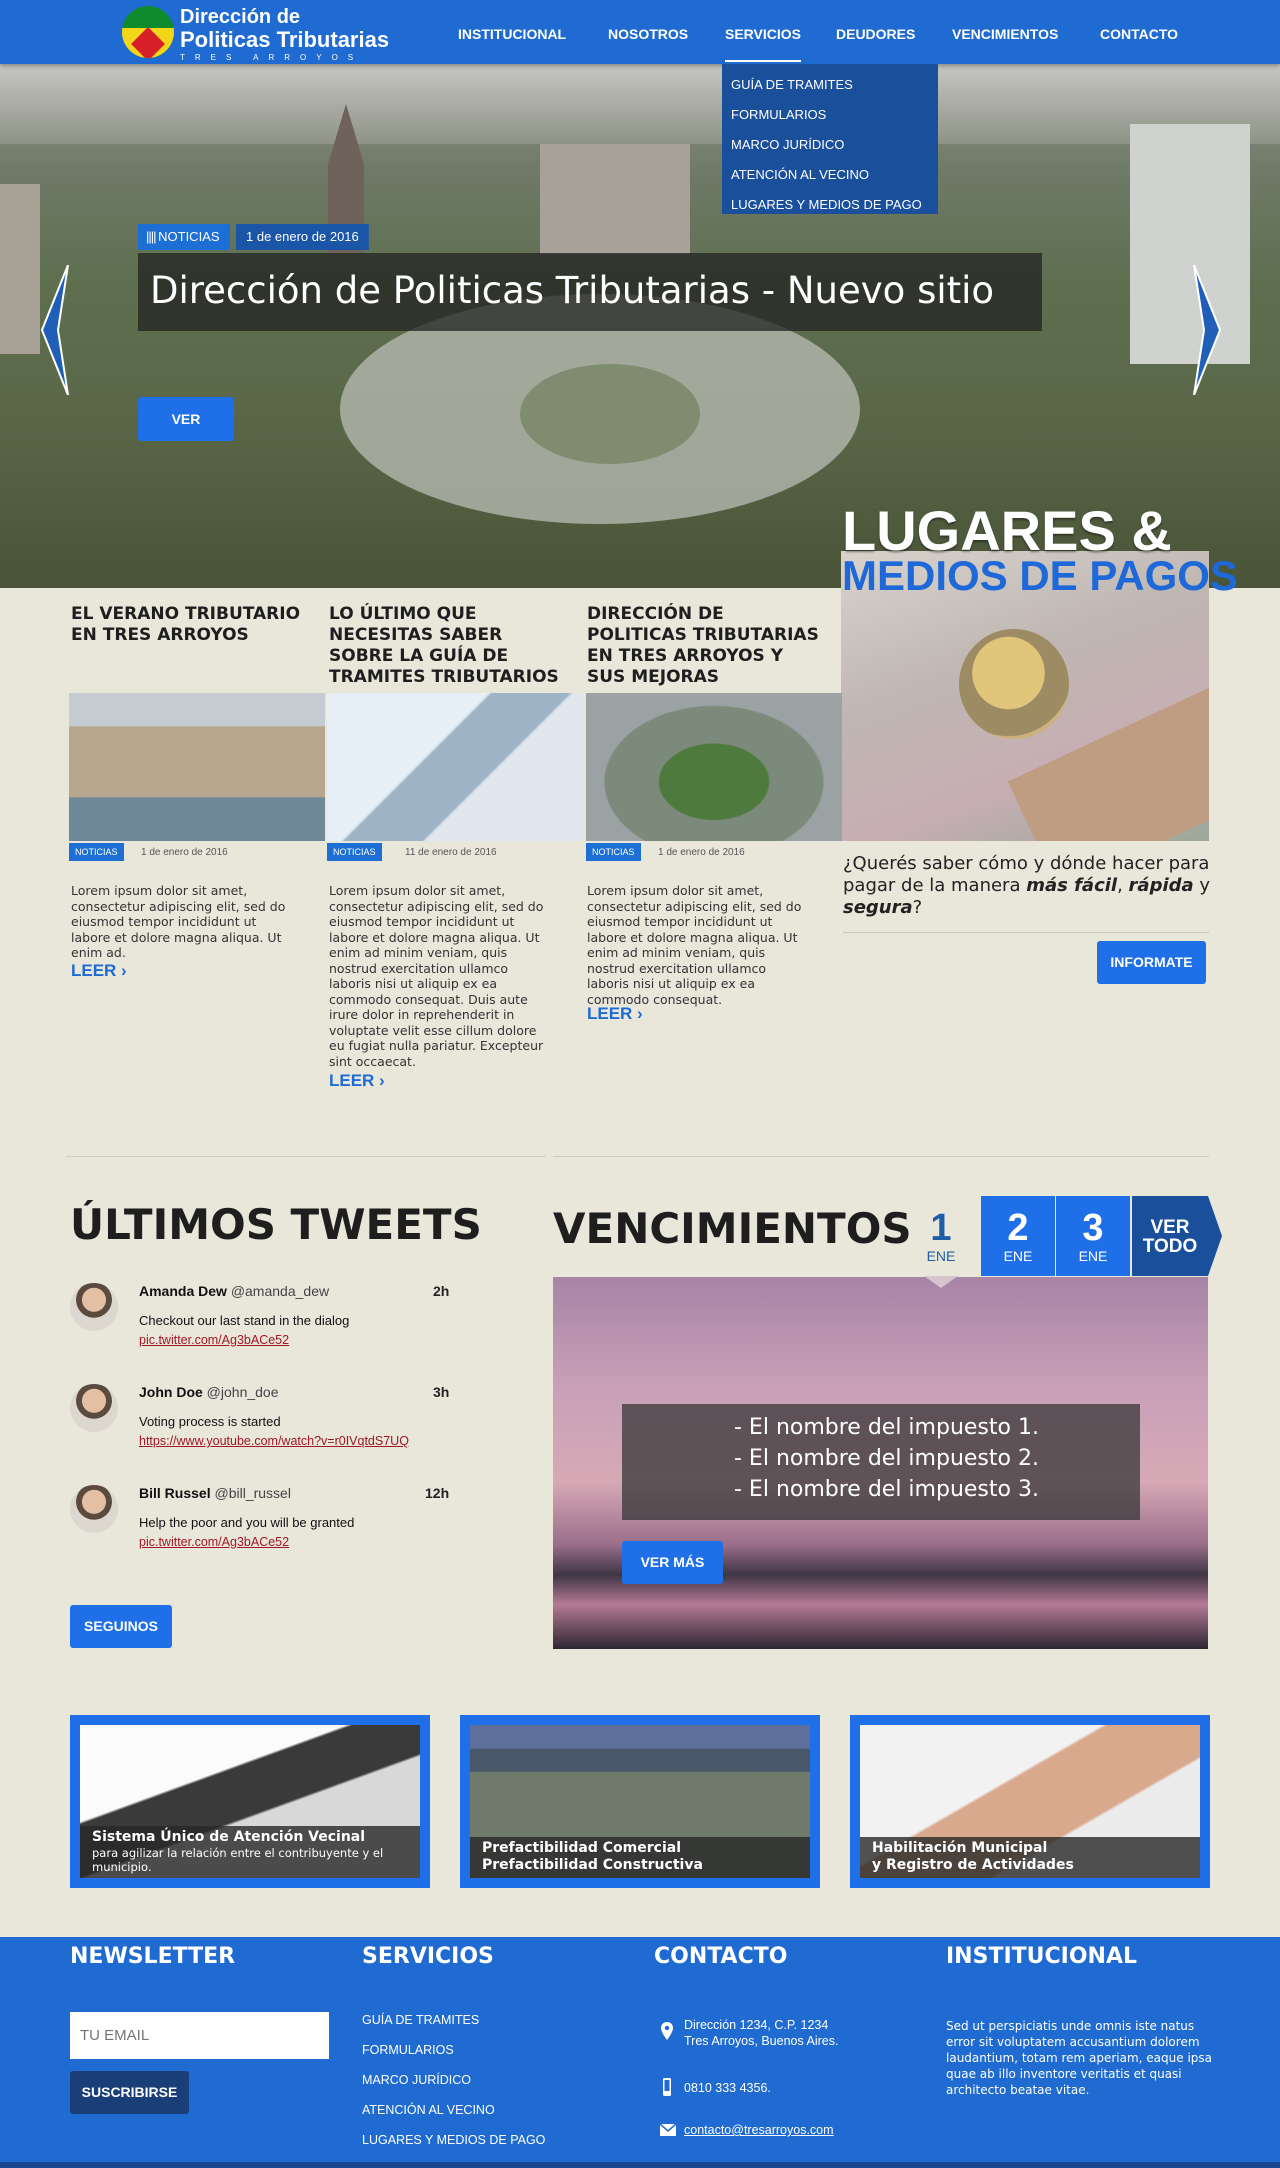 The image size is (1280, 2168). I want to click on ver-todo-arrow-icon, so click(1215, 1236).